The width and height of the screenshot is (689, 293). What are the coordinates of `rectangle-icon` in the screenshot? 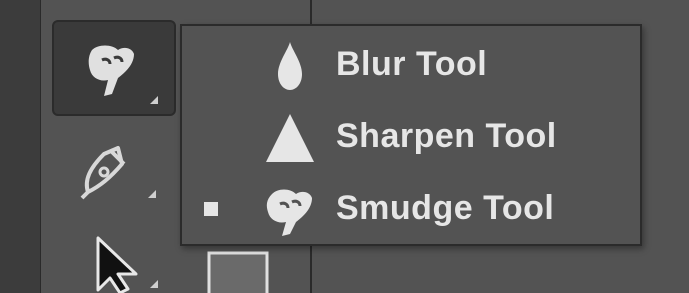 It's located at (238, 272).